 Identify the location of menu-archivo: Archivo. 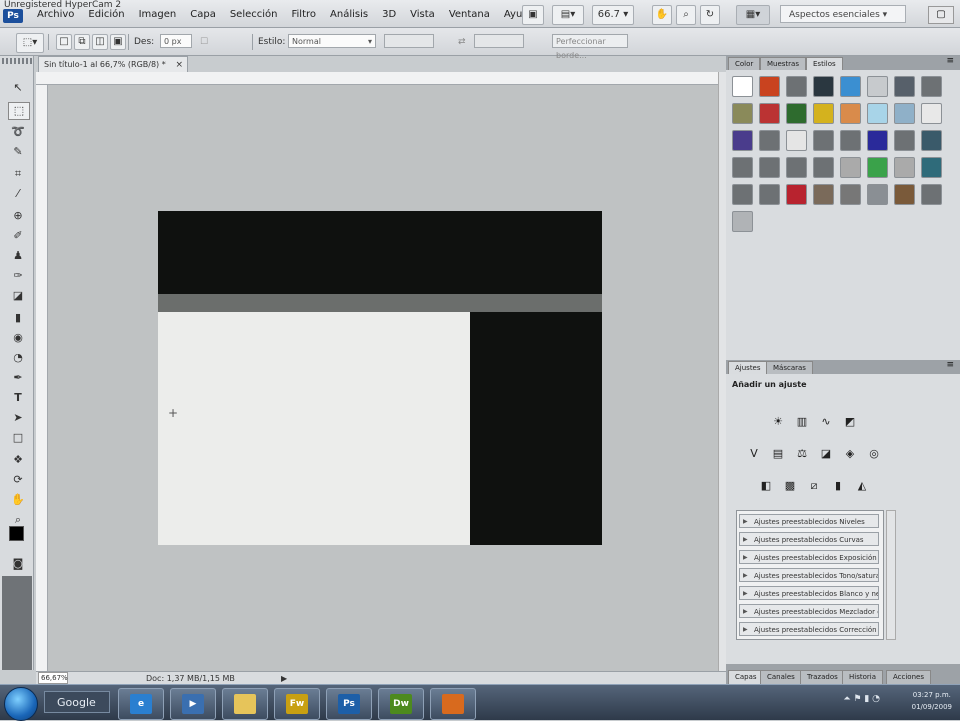
(55, 14).